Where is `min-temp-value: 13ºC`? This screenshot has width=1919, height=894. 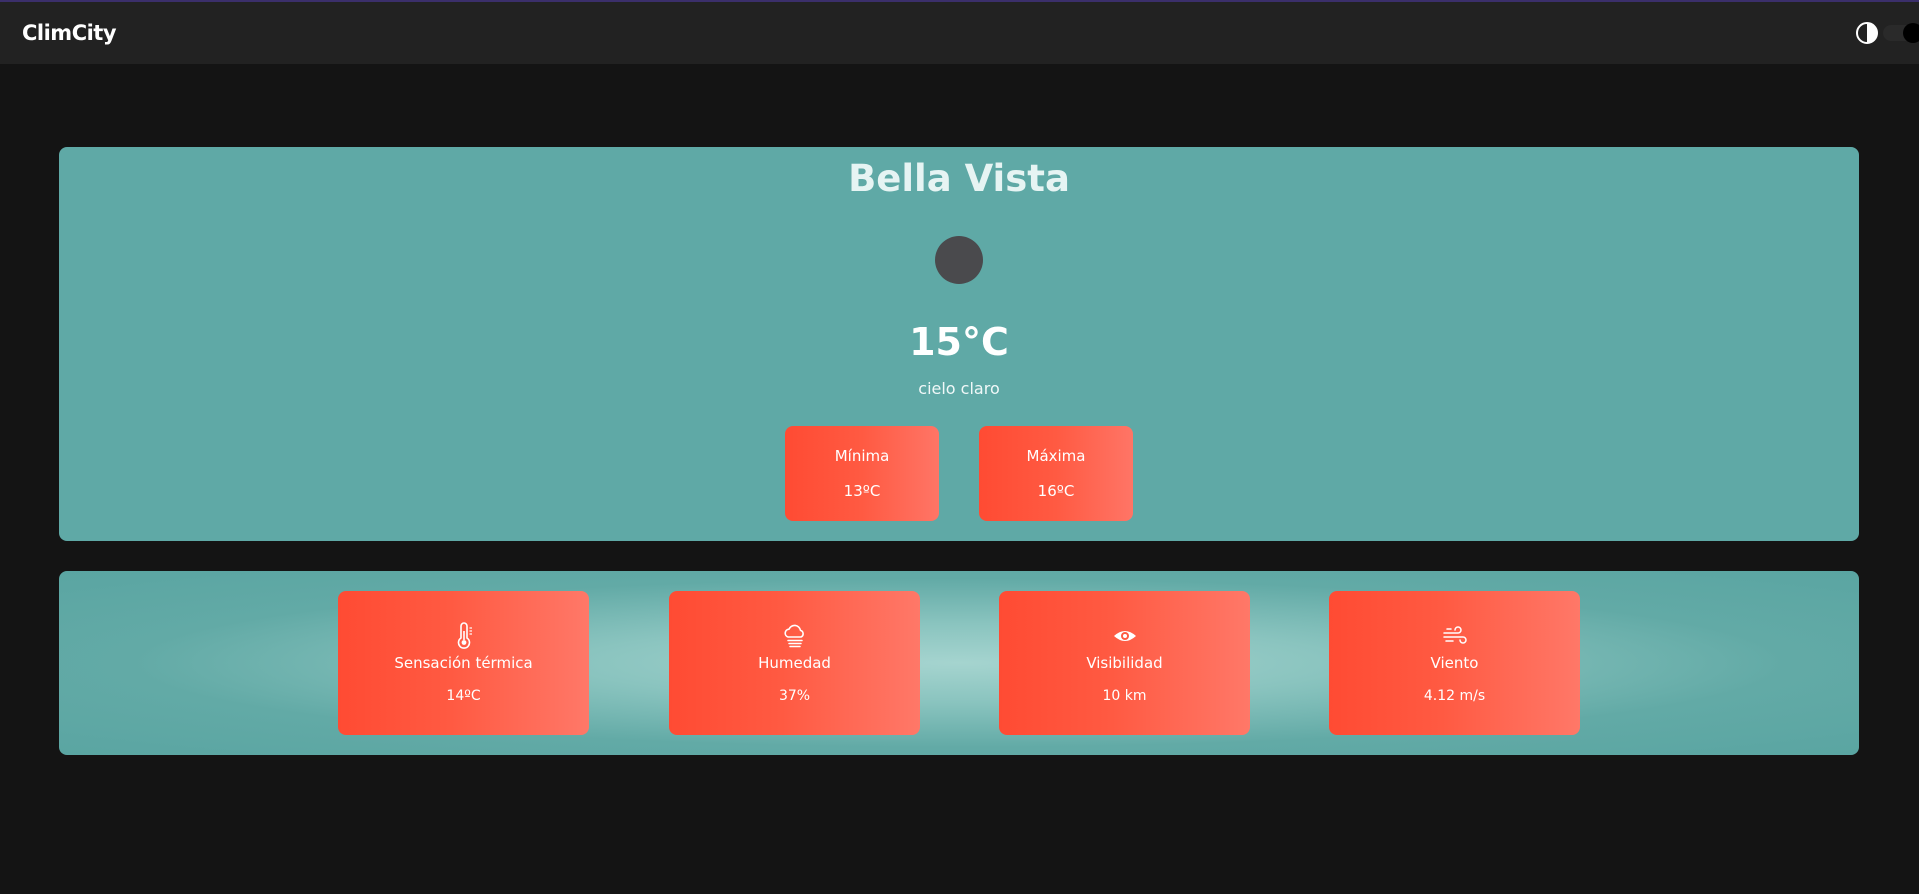 min-temp-value: 13ºC is located at coordinates (862, 491).